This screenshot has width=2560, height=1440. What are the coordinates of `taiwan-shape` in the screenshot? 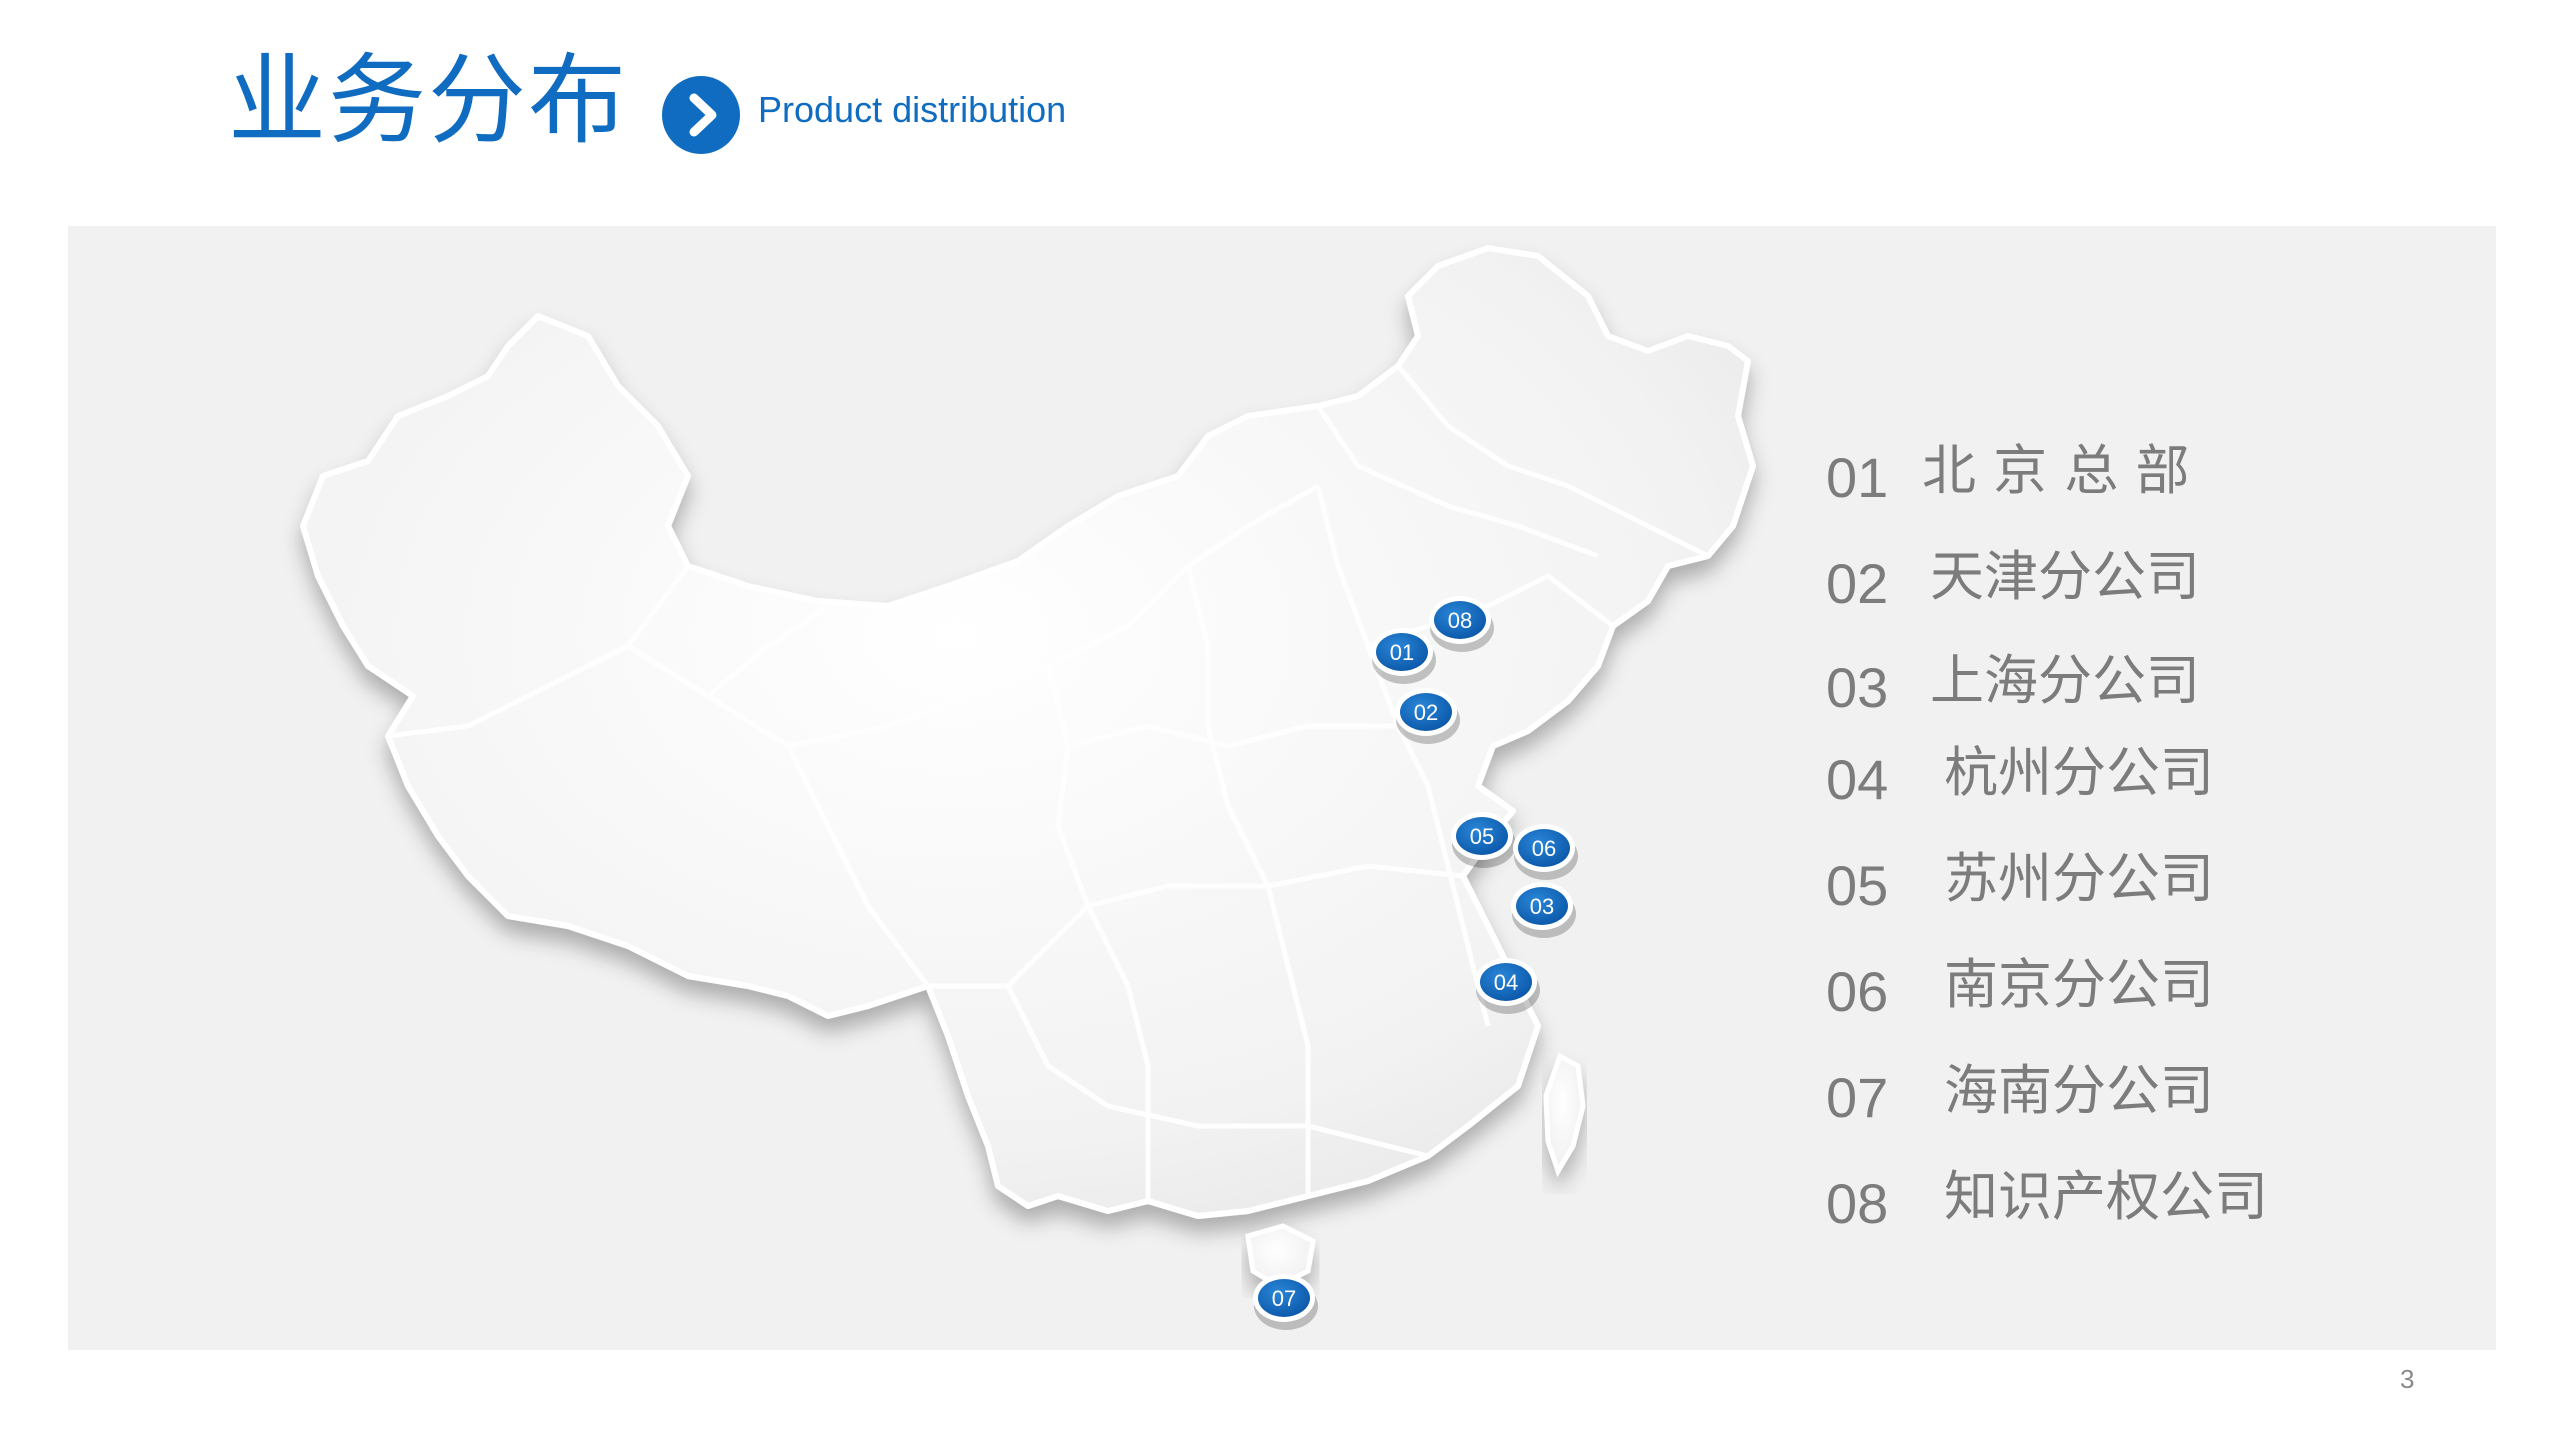 It's located at (1564, 1114).